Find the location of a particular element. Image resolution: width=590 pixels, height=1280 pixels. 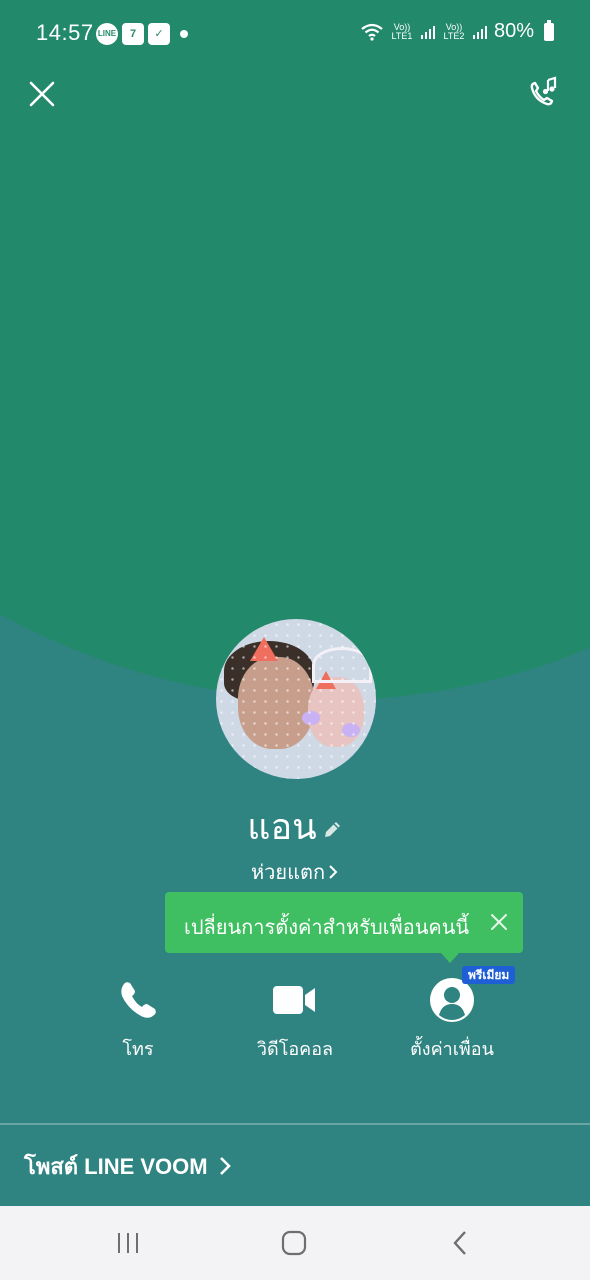

tooltip-close-button is located at coordinates (499, 922).